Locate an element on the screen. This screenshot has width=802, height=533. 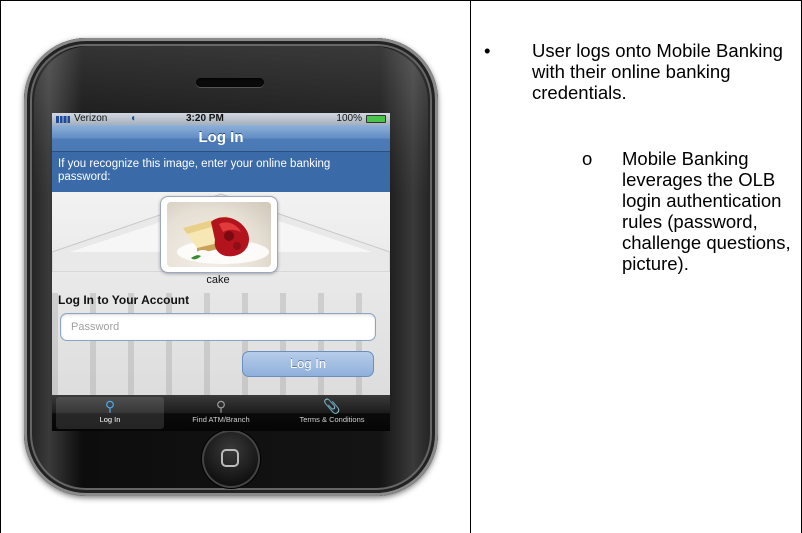
status-time: 3:20 PM is located at coordinates (205, 118).